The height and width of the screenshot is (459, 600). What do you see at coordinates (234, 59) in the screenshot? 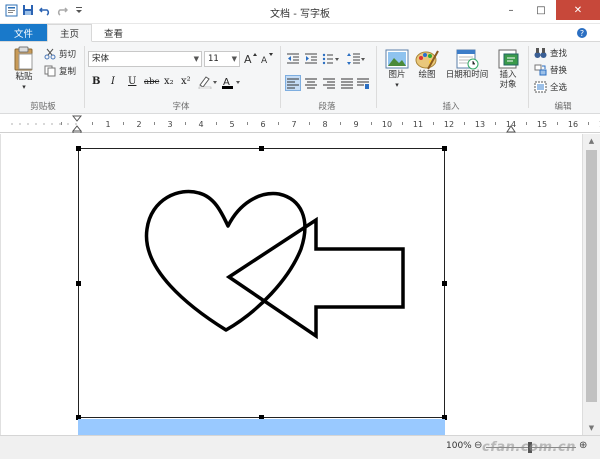
I see `chevron-down-icon: ▼` at bounding box center [234, 59].